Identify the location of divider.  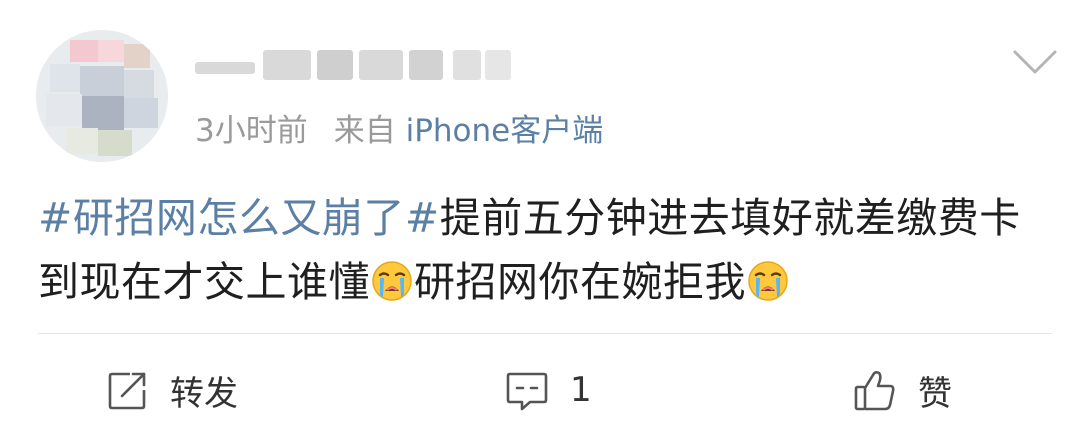
(545, 333).